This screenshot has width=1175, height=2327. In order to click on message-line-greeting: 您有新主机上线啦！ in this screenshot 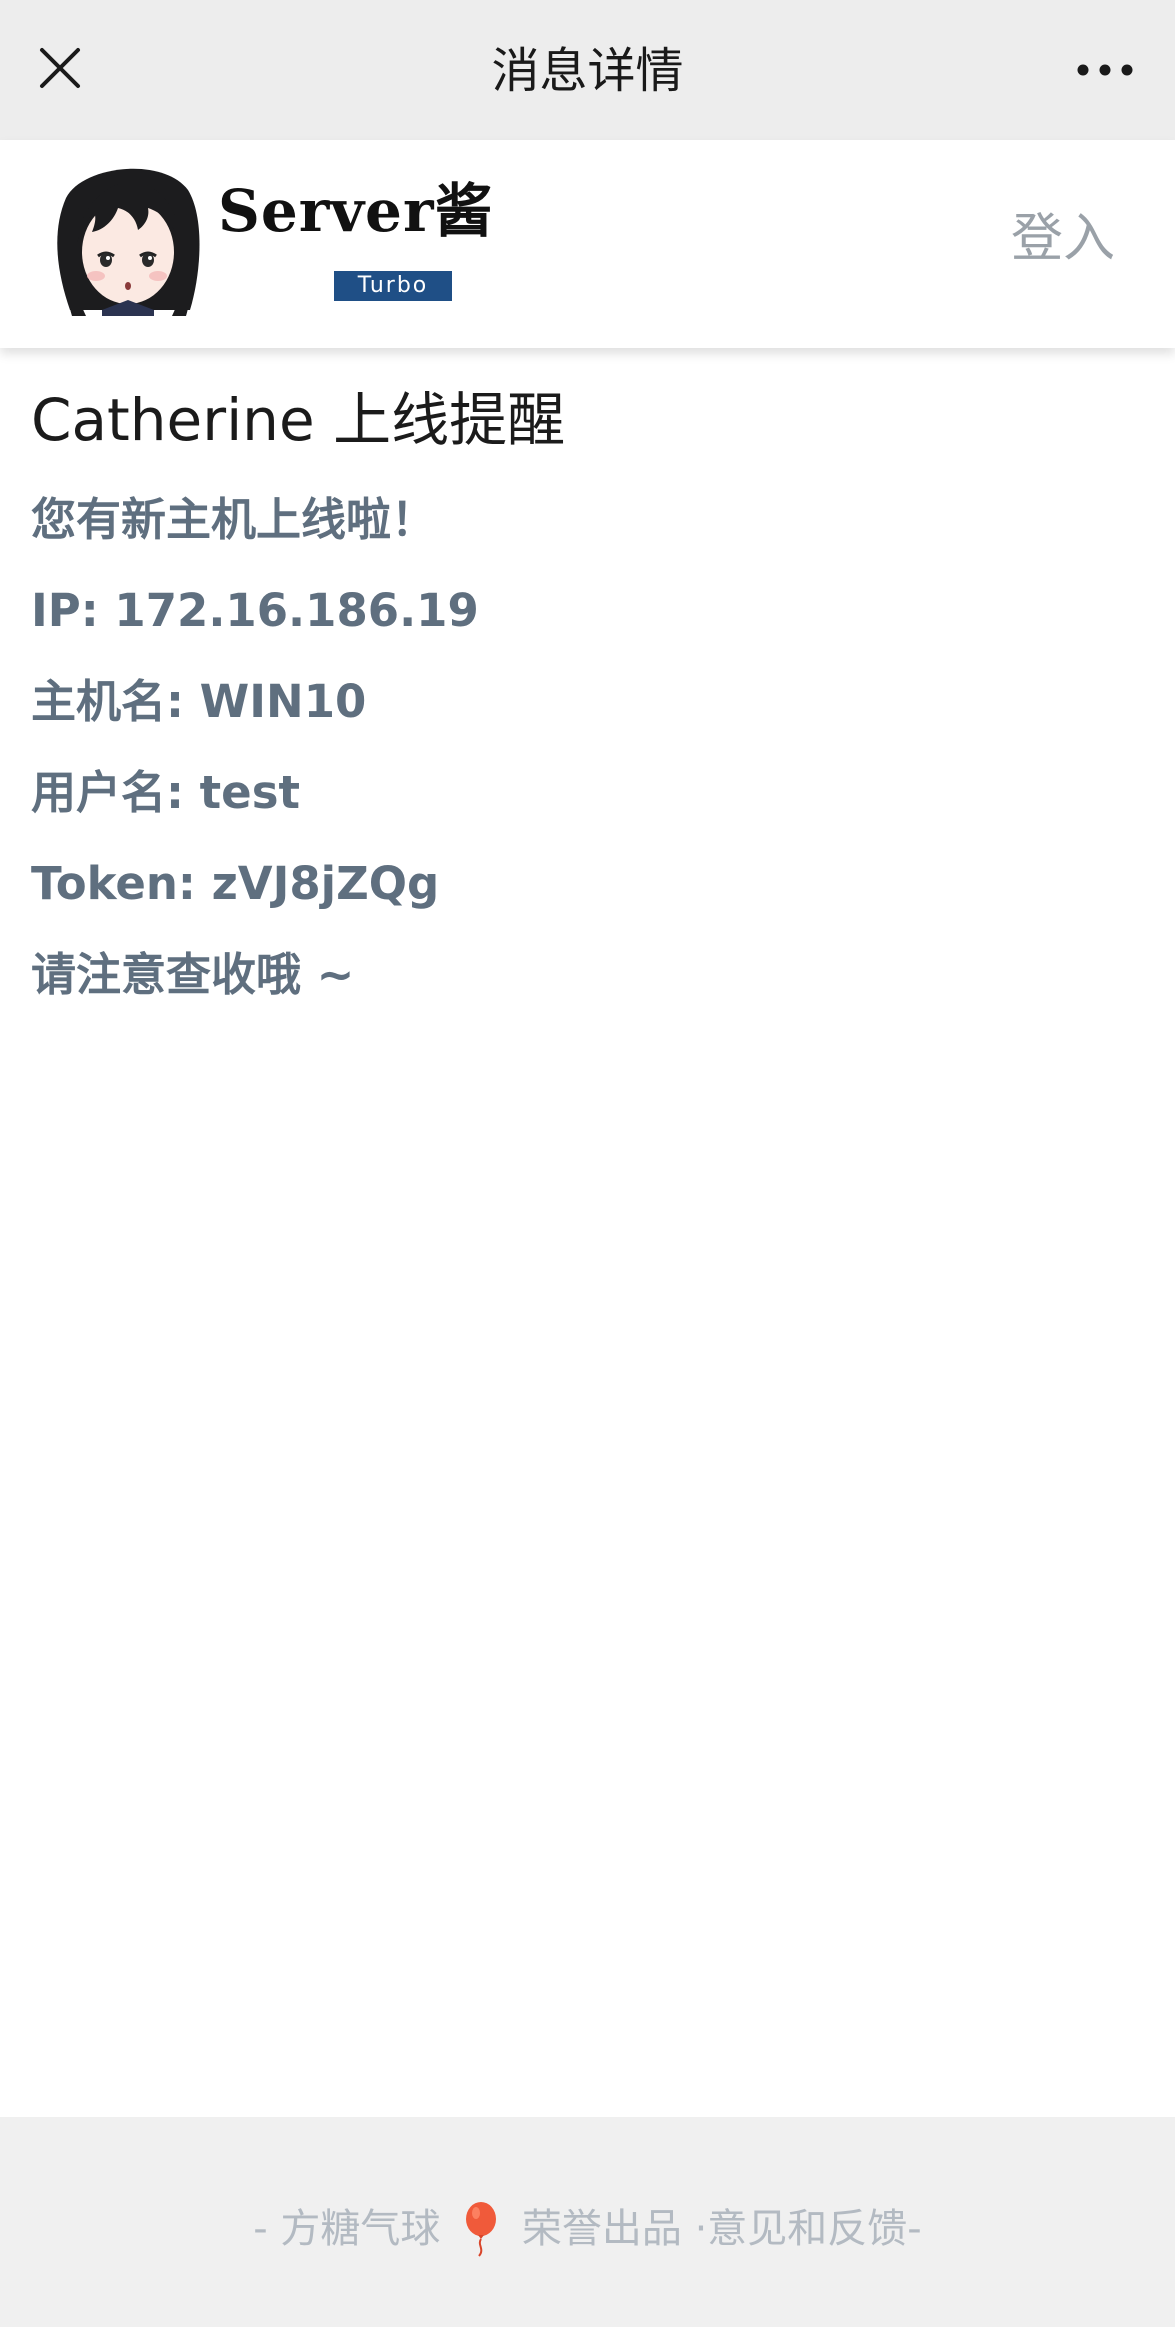, I will do `click(234, 519)`.